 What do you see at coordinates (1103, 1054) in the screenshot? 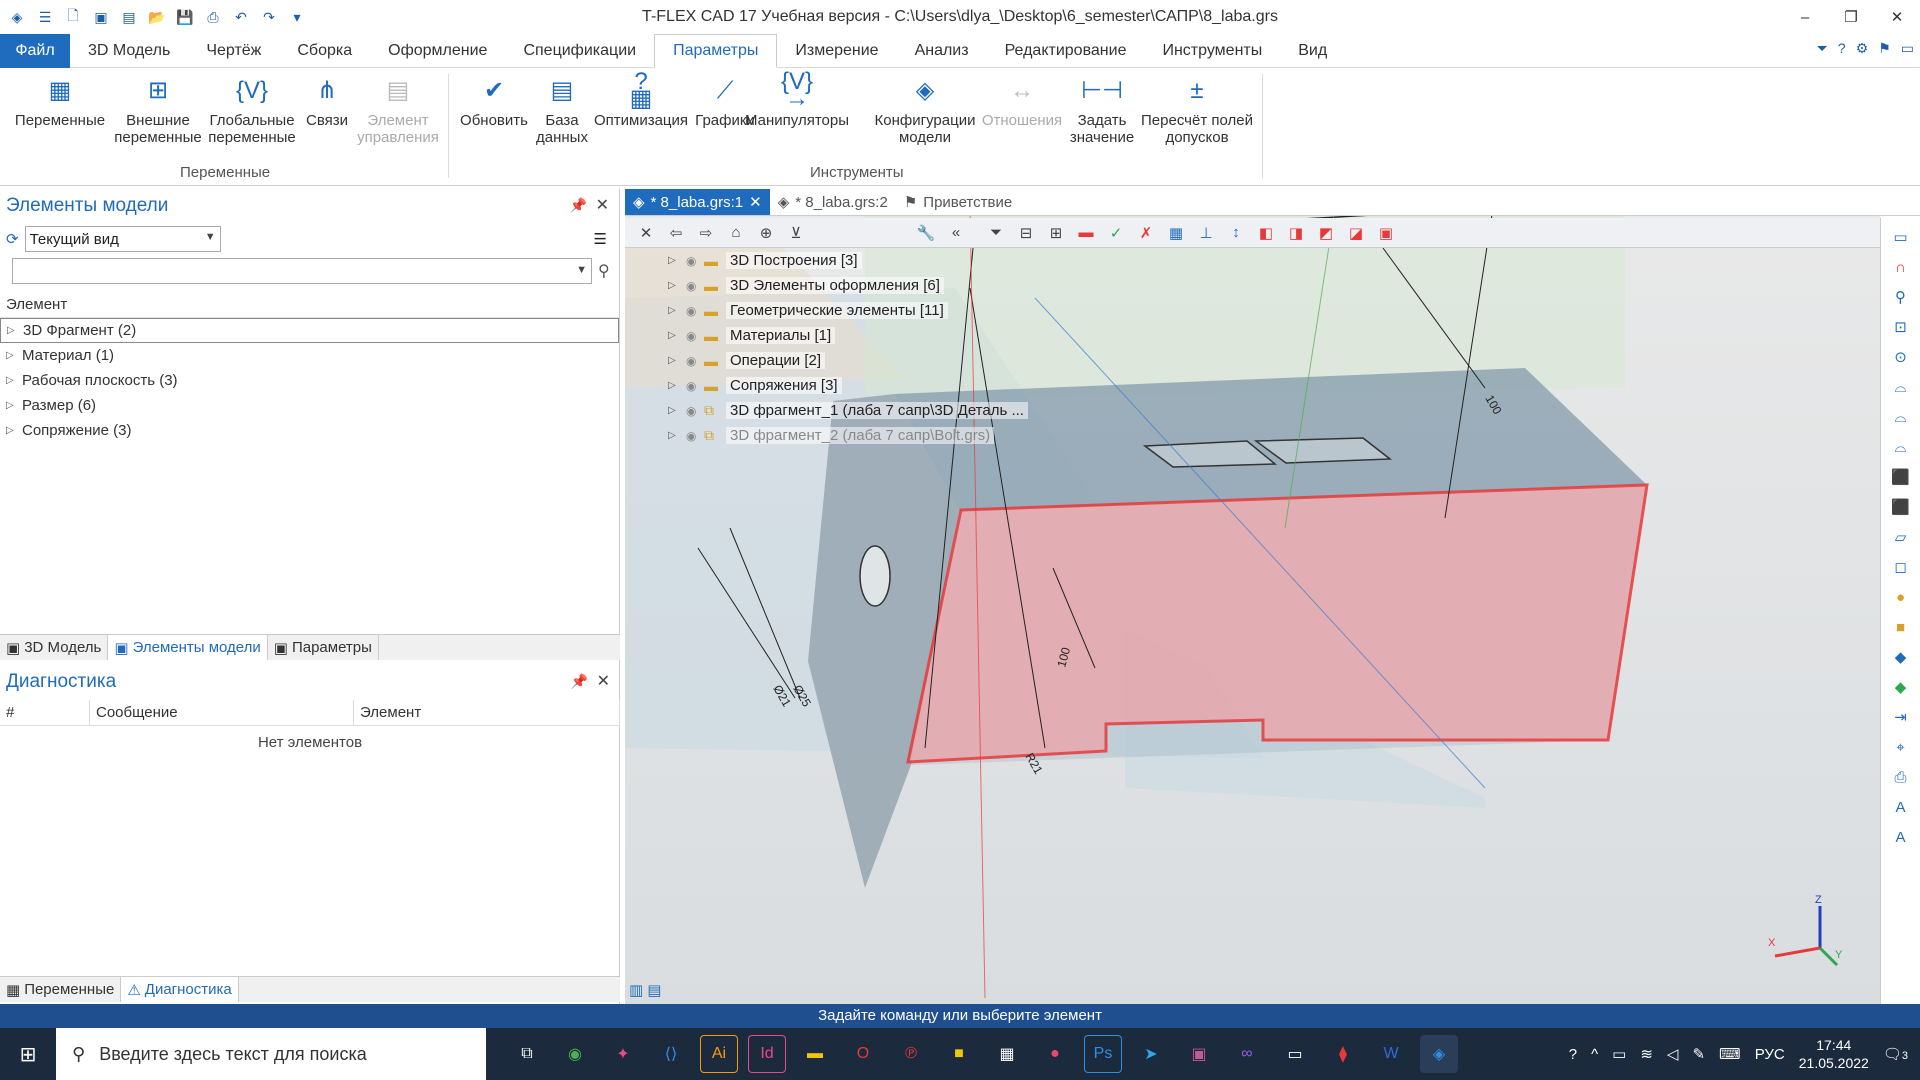
I see `photoshop-icon: Ps` at bounding box center [1103, 1054].